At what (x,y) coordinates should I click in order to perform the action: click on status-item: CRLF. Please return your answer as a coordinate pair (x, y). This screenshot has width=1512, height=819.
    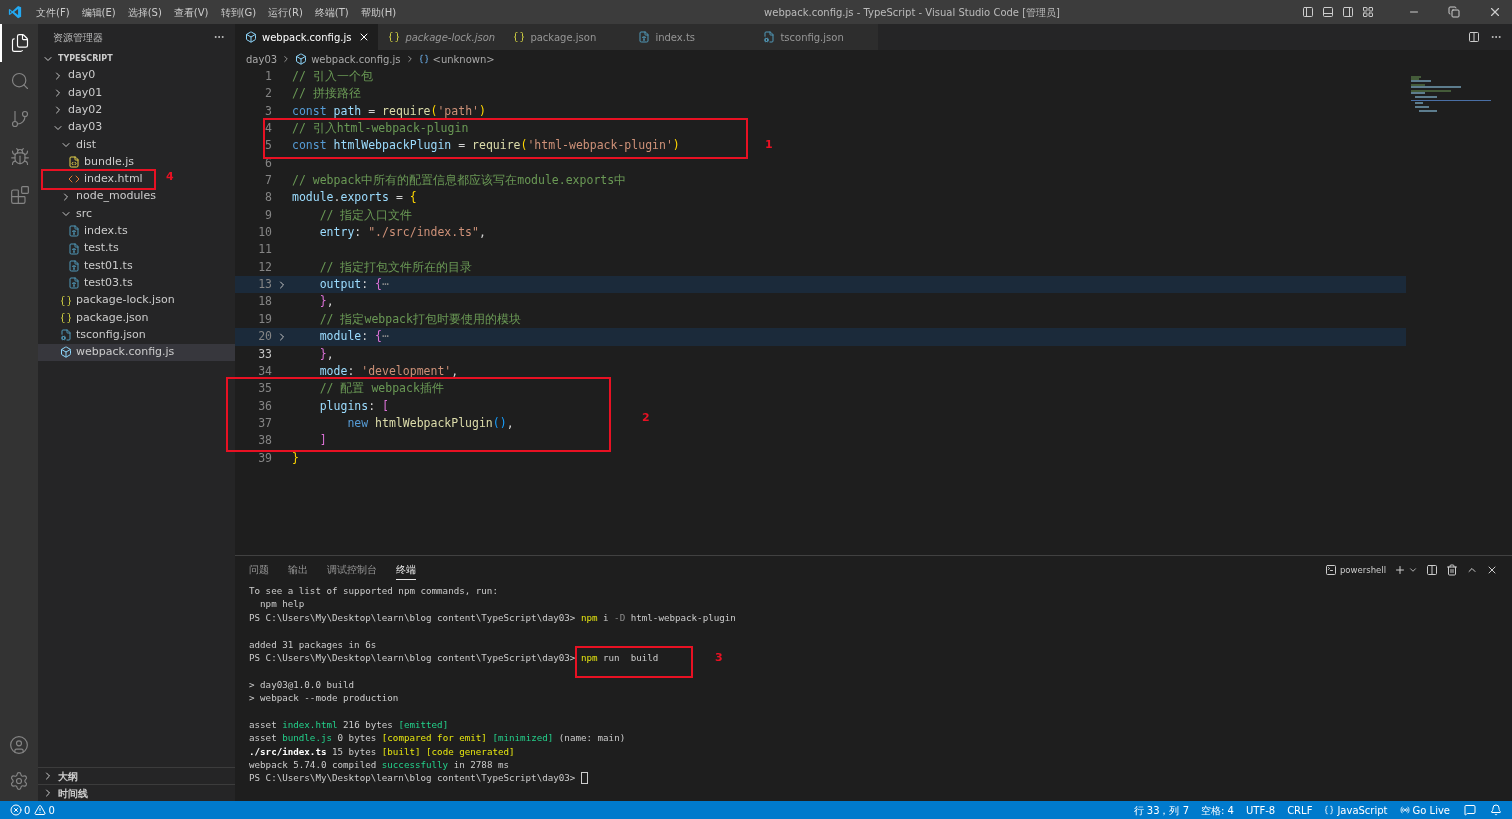
    Looking at the image, I should click on (1300, 810).